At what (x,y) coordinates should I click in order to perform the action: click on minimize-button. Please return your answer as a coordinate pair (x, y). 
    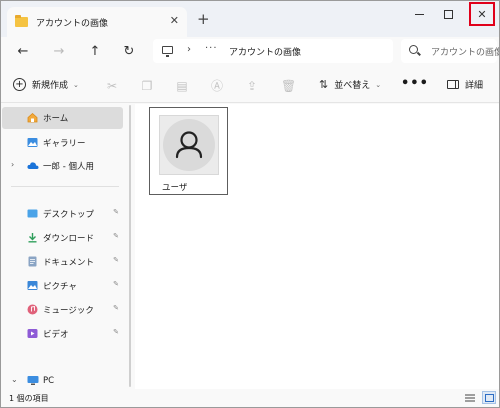
    Looking at the image, I should click on (419, 14).